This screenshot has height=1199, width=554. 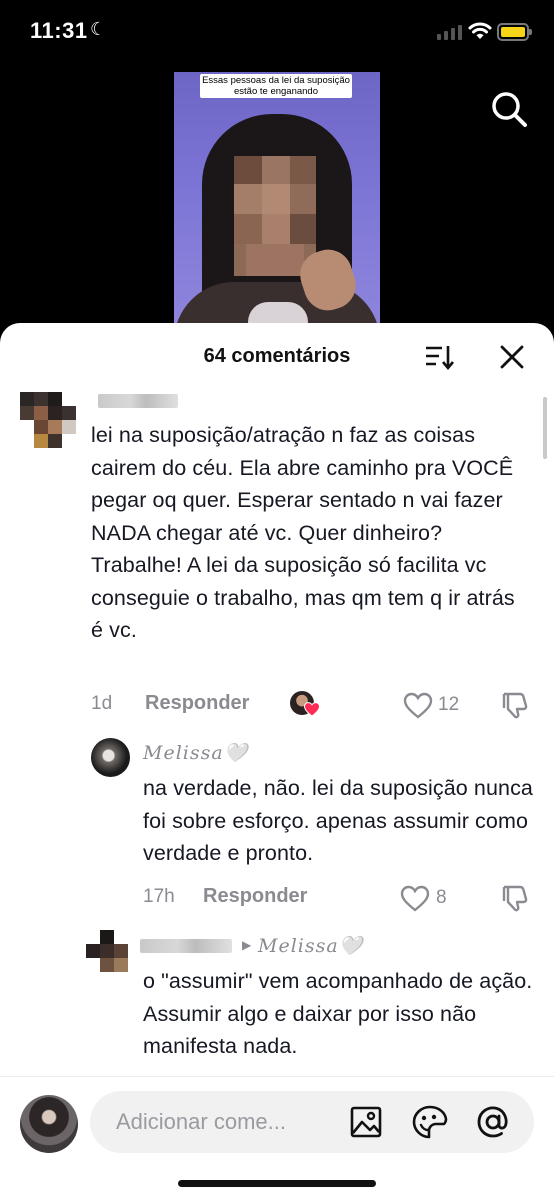 What do you see at coordinates (102, 703) in the screenshot?
I see `comment-age: 1d` at bounding box center [102, 703].